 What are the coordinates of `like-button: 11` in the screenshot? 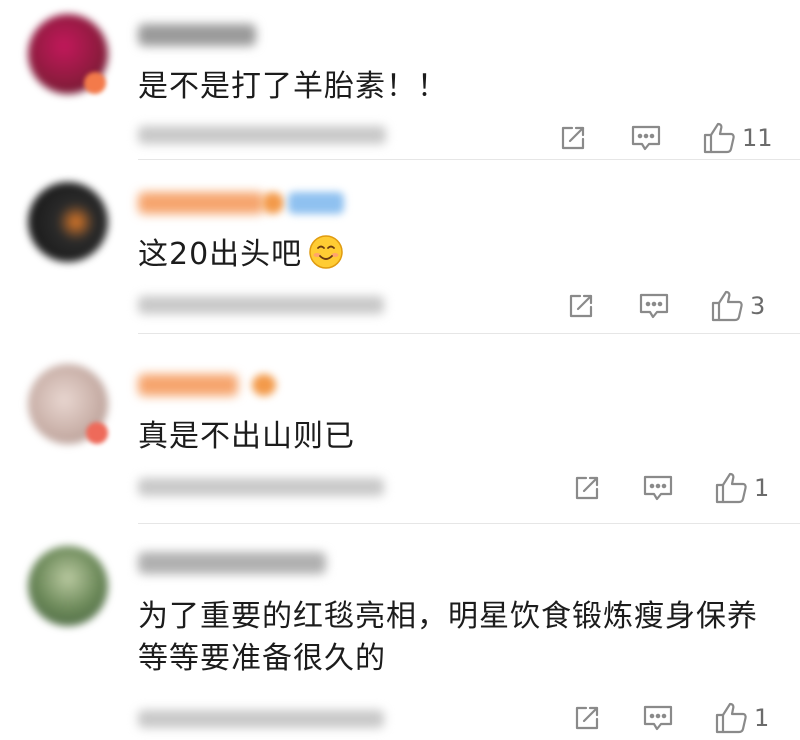 It's located at (737, 138).